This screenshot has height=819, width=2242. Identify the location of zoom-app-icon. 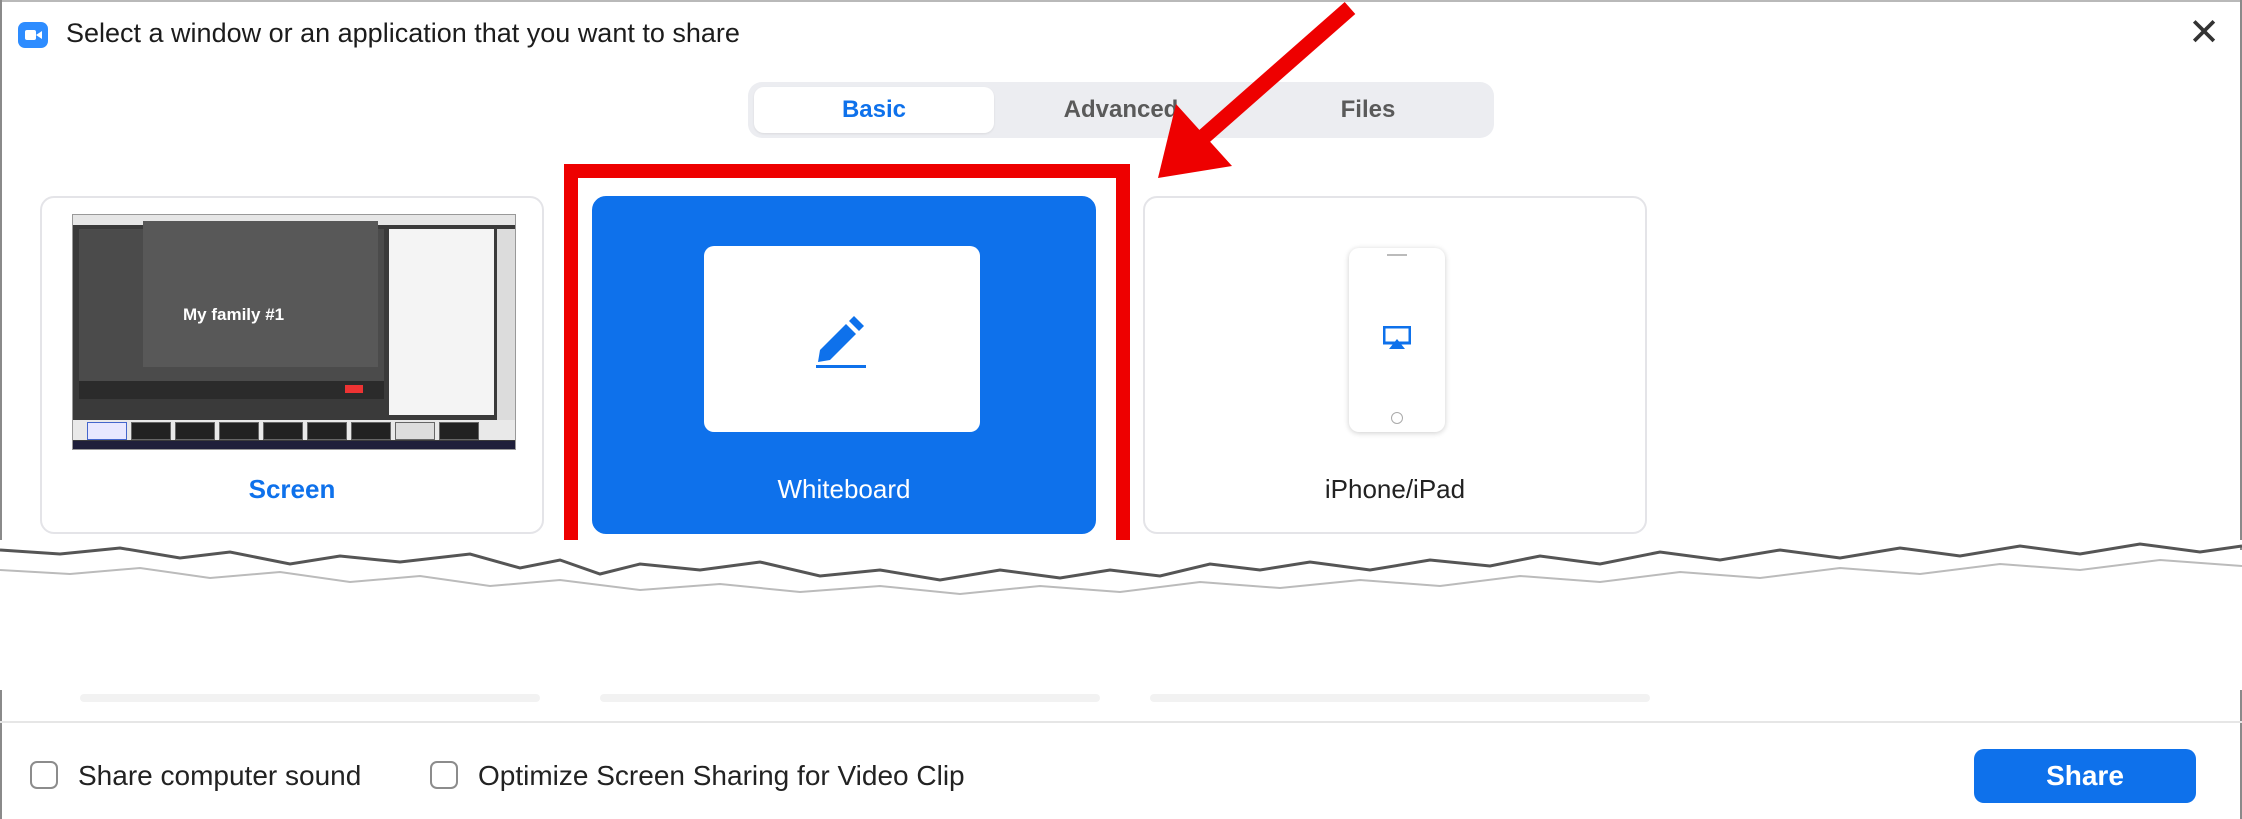
(33, 35).